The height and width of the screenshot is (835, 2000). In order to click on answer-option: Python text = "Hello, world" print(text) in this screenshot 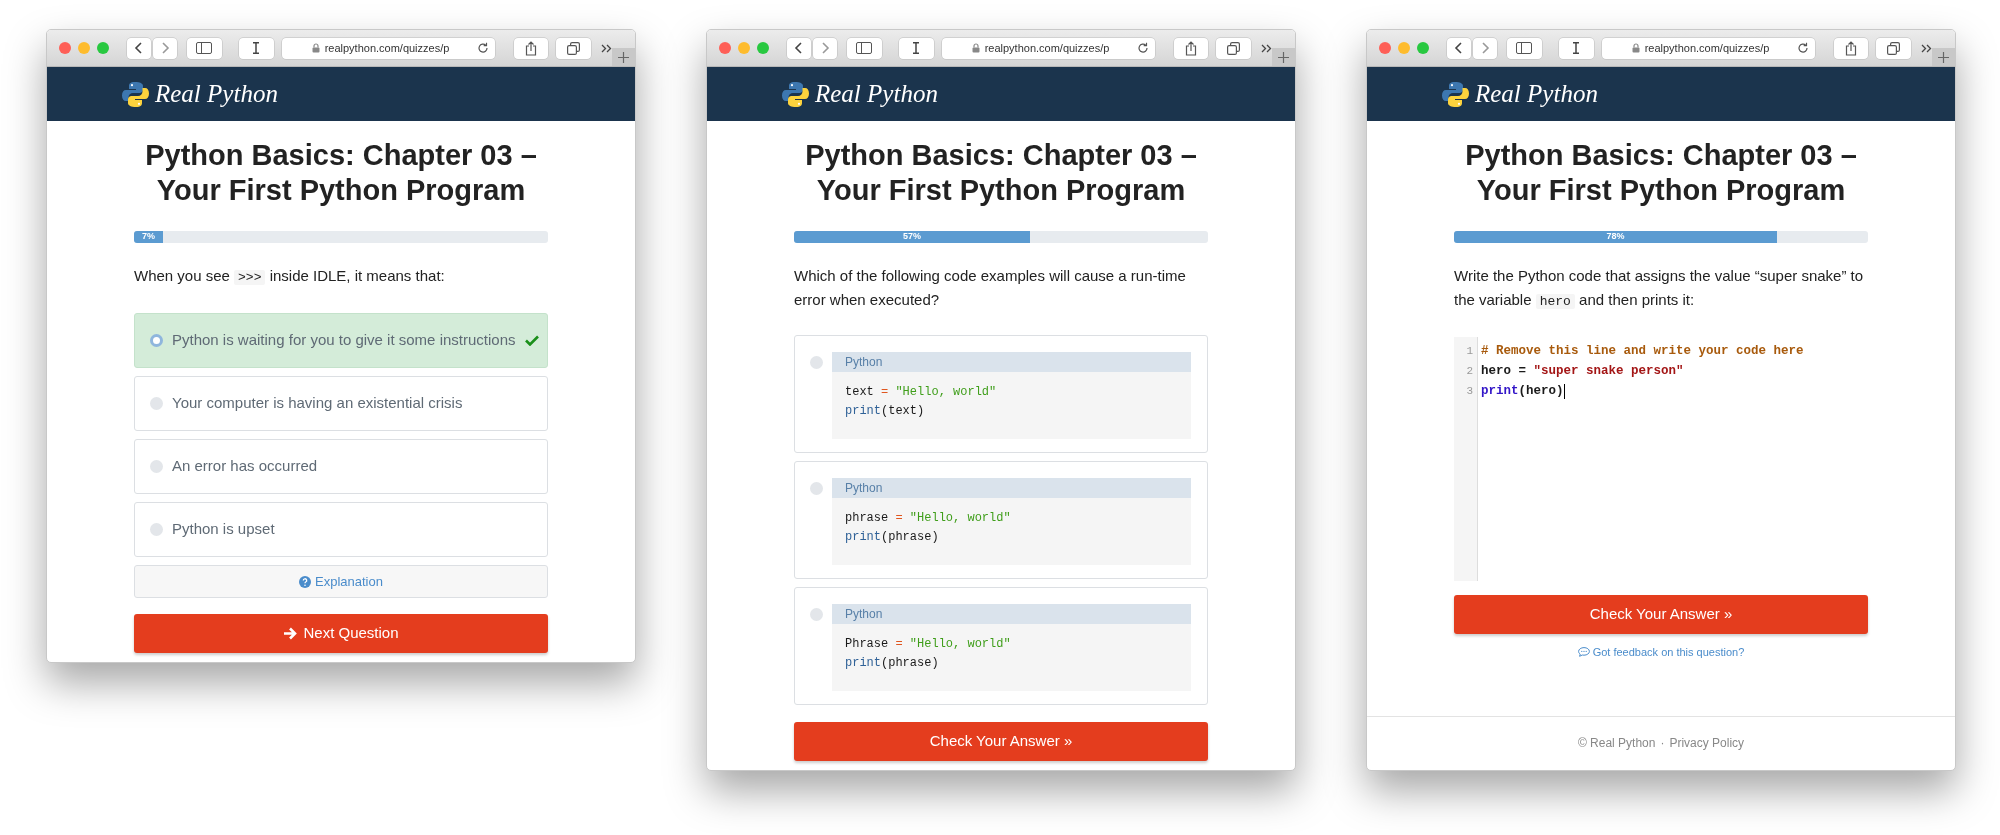, I will do `click(1001, 394)`.